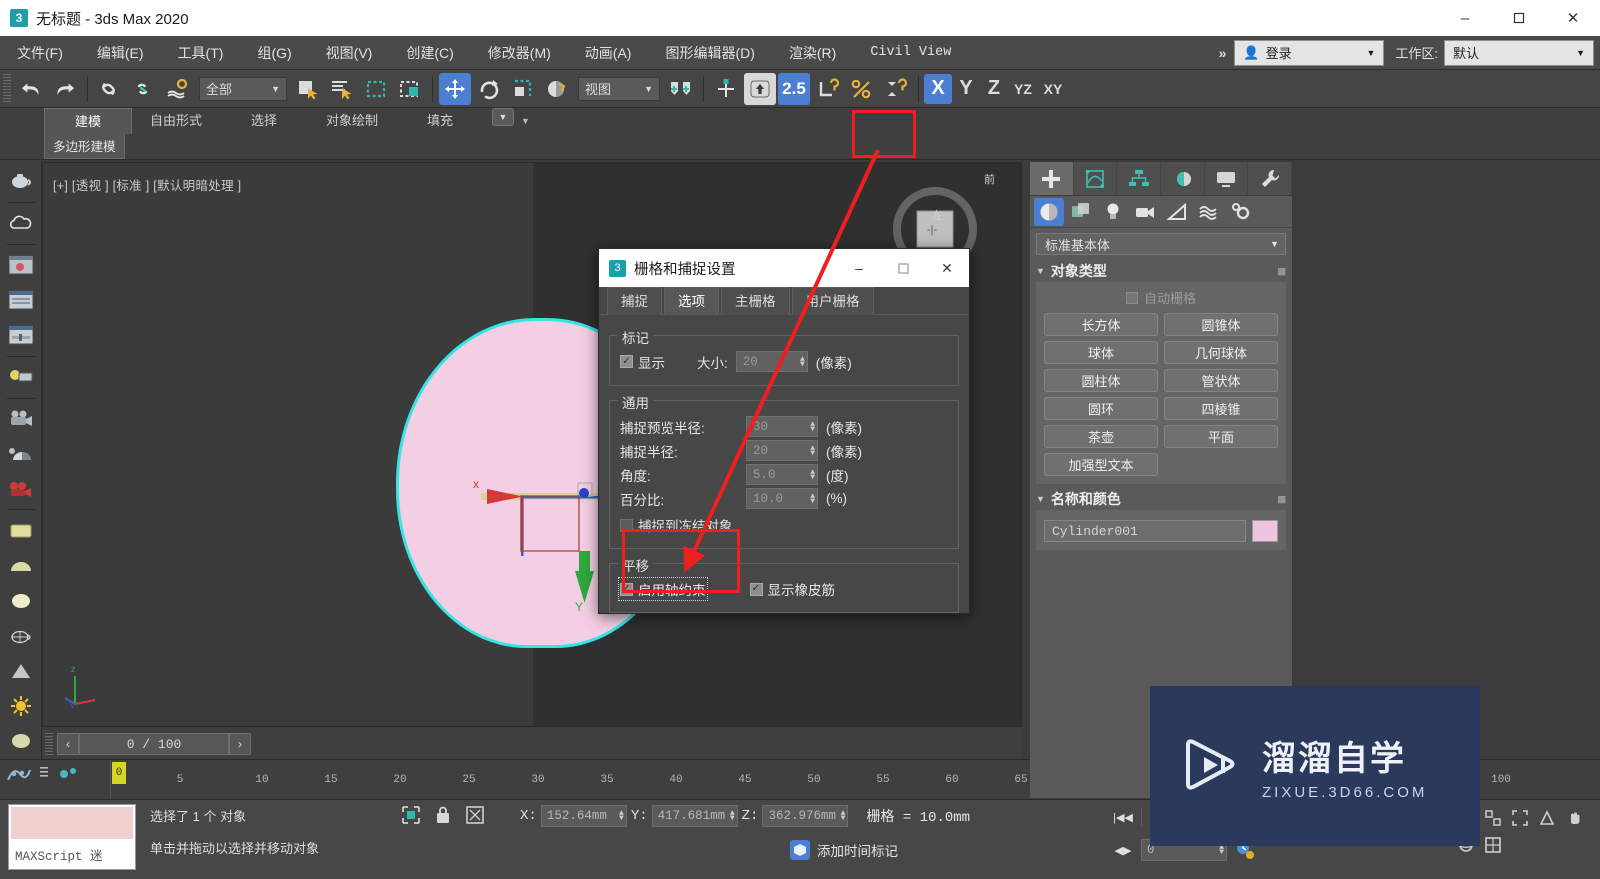  I want to click on dialog-tab-snap: 捕捉, so click(634, 301).